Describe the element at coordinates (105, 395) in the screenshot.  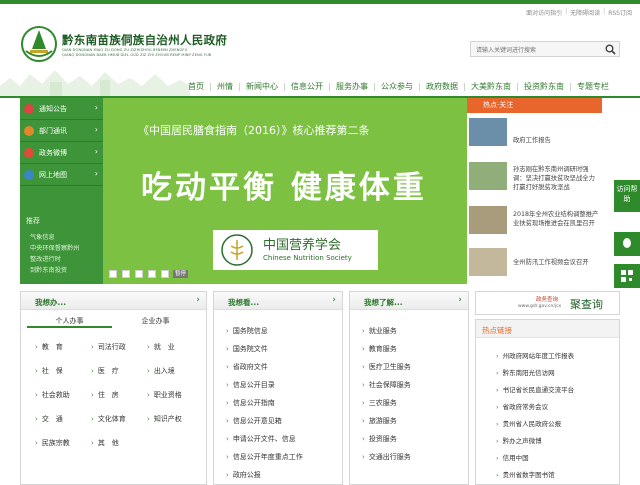
I see `service-item: › 住 房` at that location.